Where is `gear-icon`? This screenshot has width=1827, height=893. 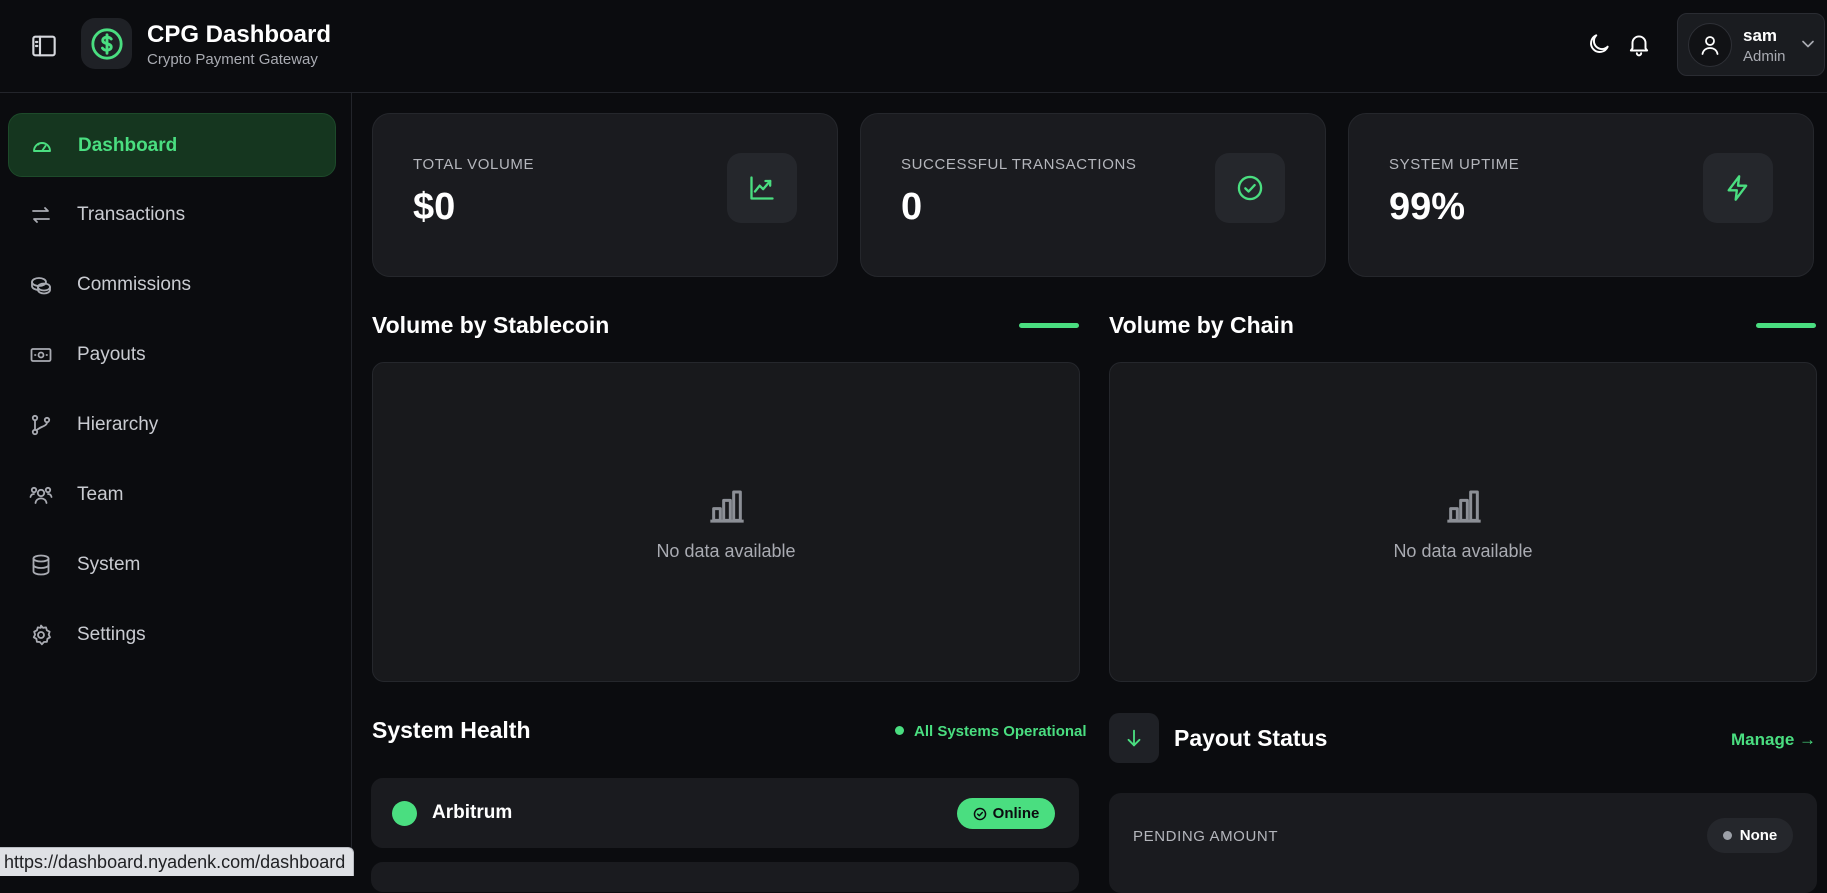
gear-icon is located at coordinates (41, 635).